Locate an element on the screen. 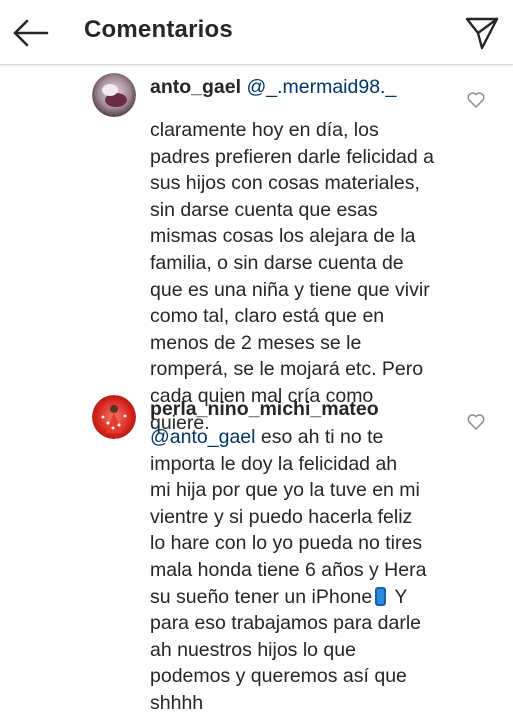  username-text: anto_gael is located at coordinates (195, 87).